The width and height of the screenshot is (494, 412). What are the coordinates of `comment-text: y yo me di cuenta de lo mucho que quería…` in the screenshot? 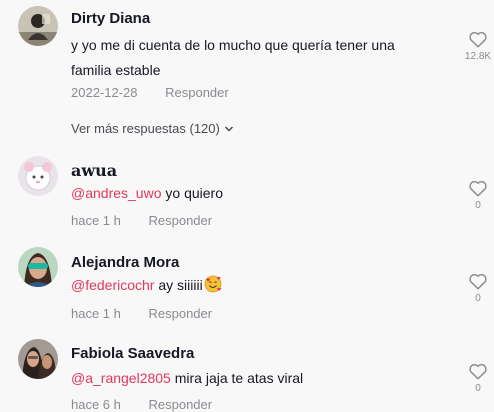 It's located at (233, 58).